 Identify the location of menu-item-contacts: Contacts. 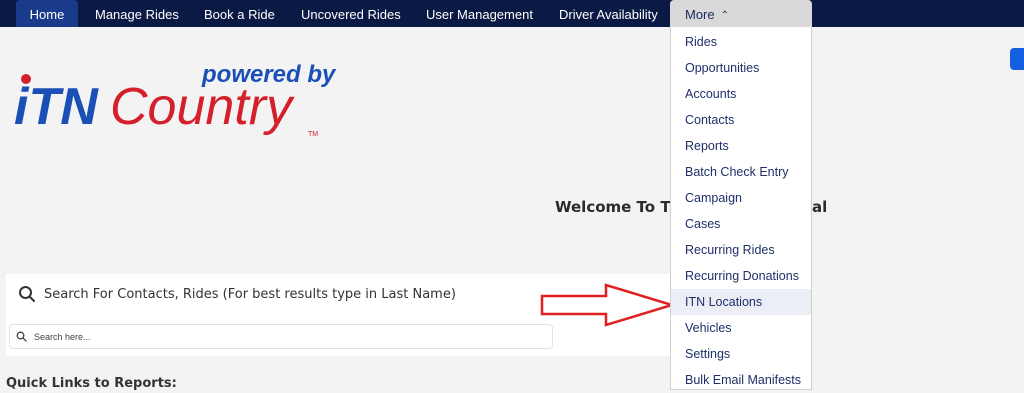
(741, 120).